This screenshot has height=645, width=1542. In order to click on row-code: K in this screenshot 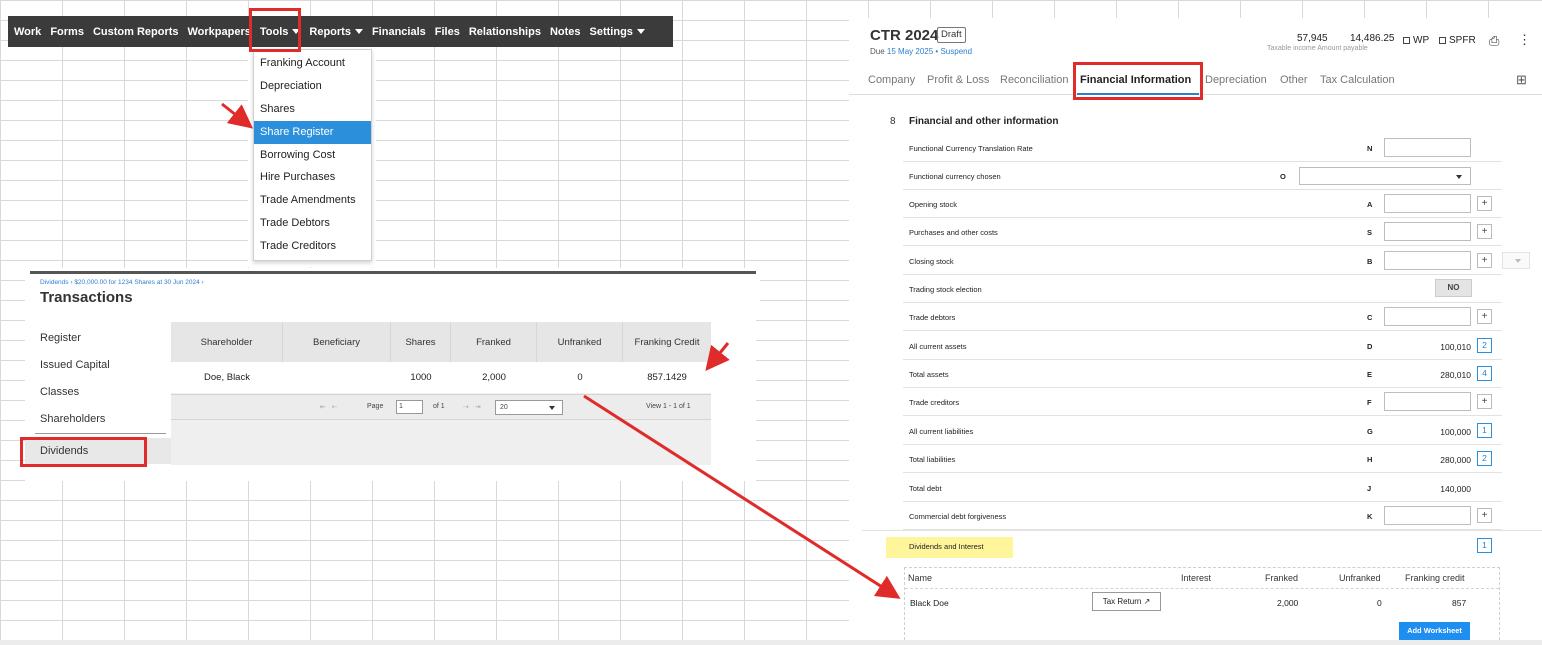, I will do `click(1370, 516)`.